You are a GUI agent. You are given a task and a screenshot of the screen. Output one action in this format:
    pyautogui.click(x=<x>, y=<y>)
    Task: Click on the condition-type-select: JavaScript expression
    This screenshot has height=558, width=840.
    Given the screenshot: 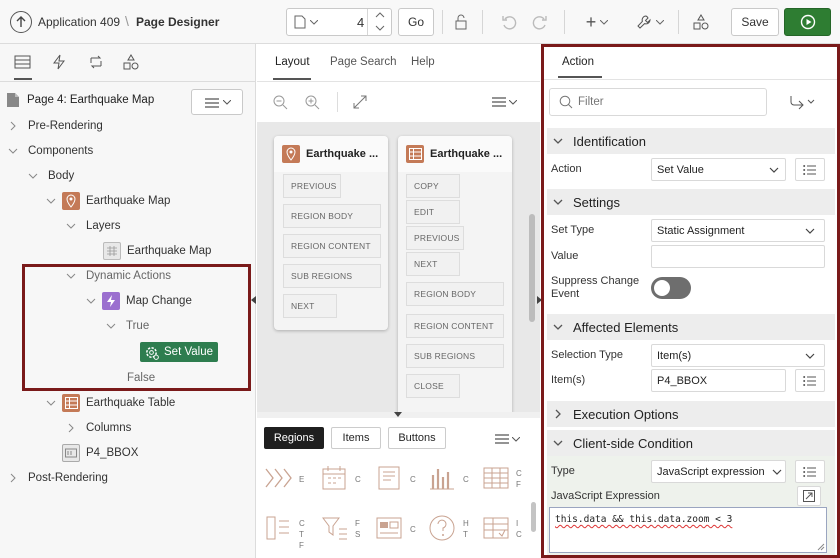 What is the action you would take?
    pyautogui.click(x=718, y=471)
    